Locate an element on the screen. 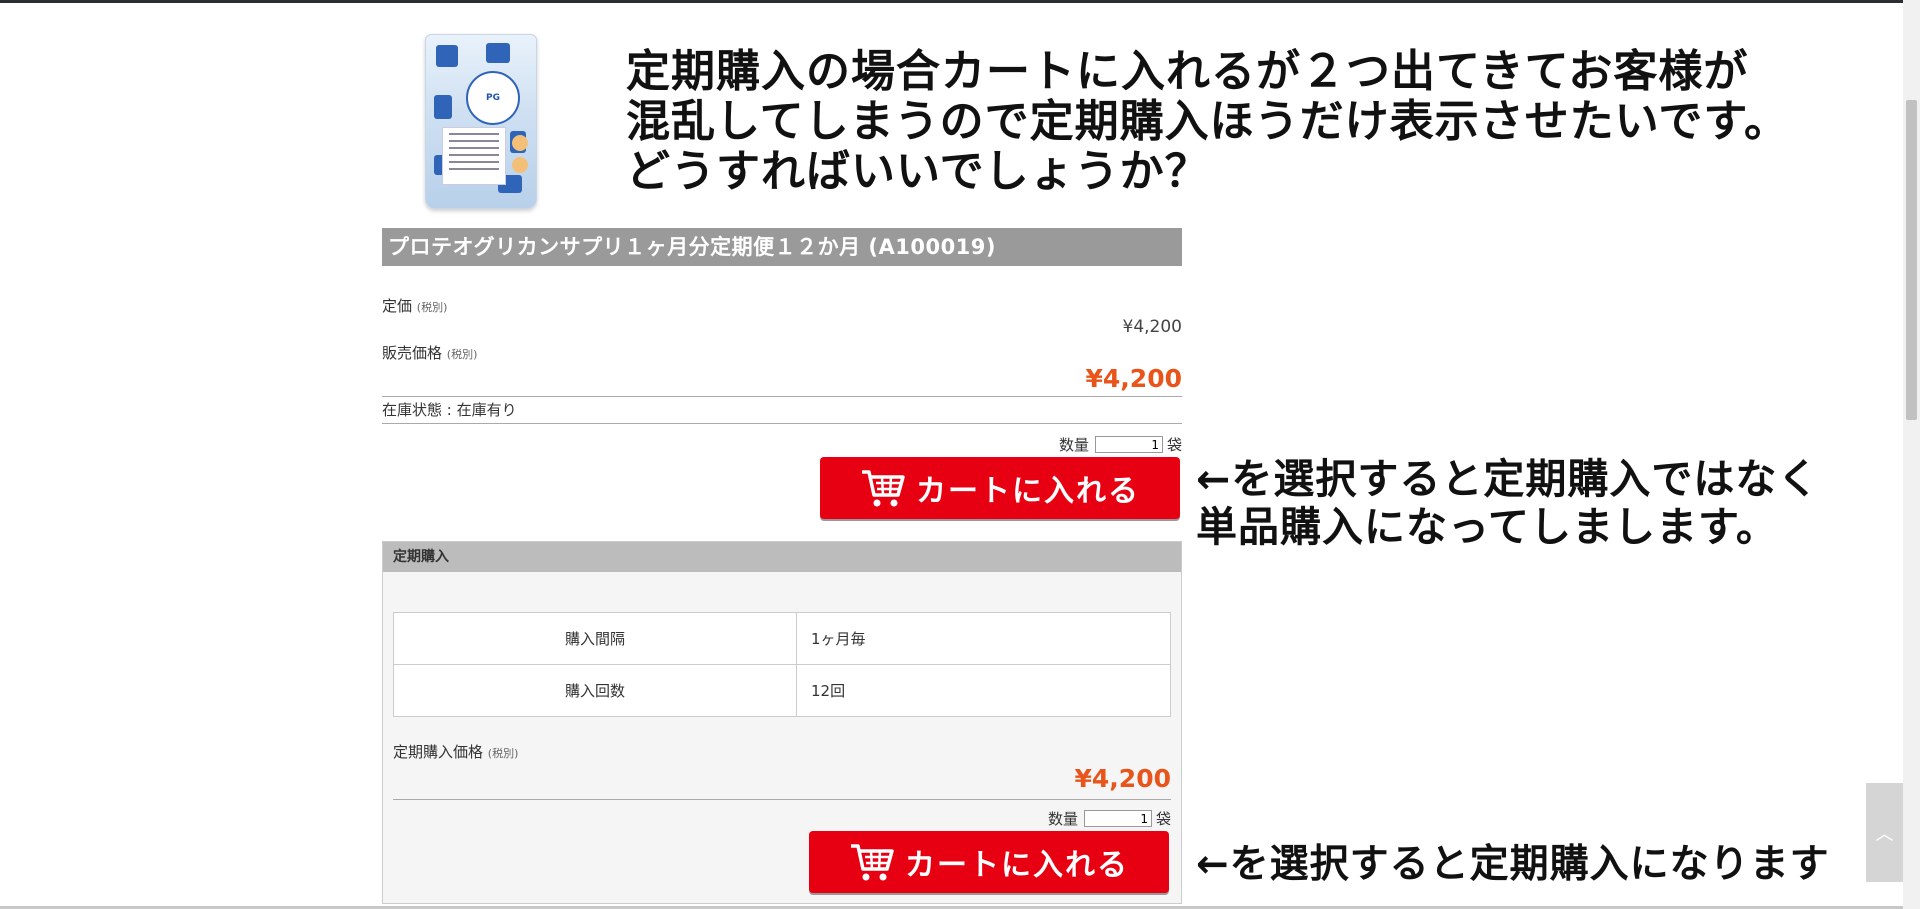 This screenshot has width=1920, height=909. product-image: PG is located at coordinates (481, 121).